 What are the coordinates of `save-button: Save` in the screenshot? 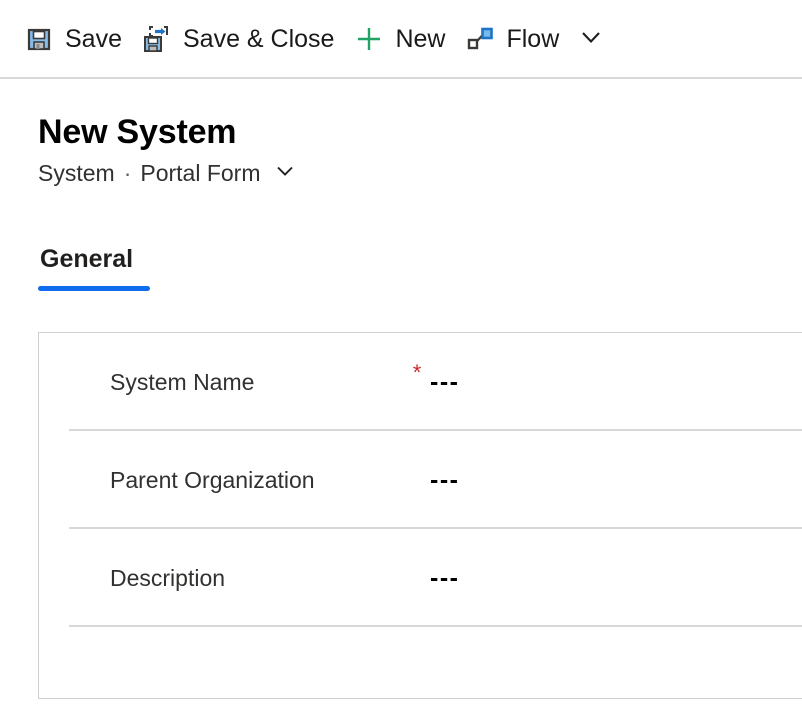 It's located at (73, 39).